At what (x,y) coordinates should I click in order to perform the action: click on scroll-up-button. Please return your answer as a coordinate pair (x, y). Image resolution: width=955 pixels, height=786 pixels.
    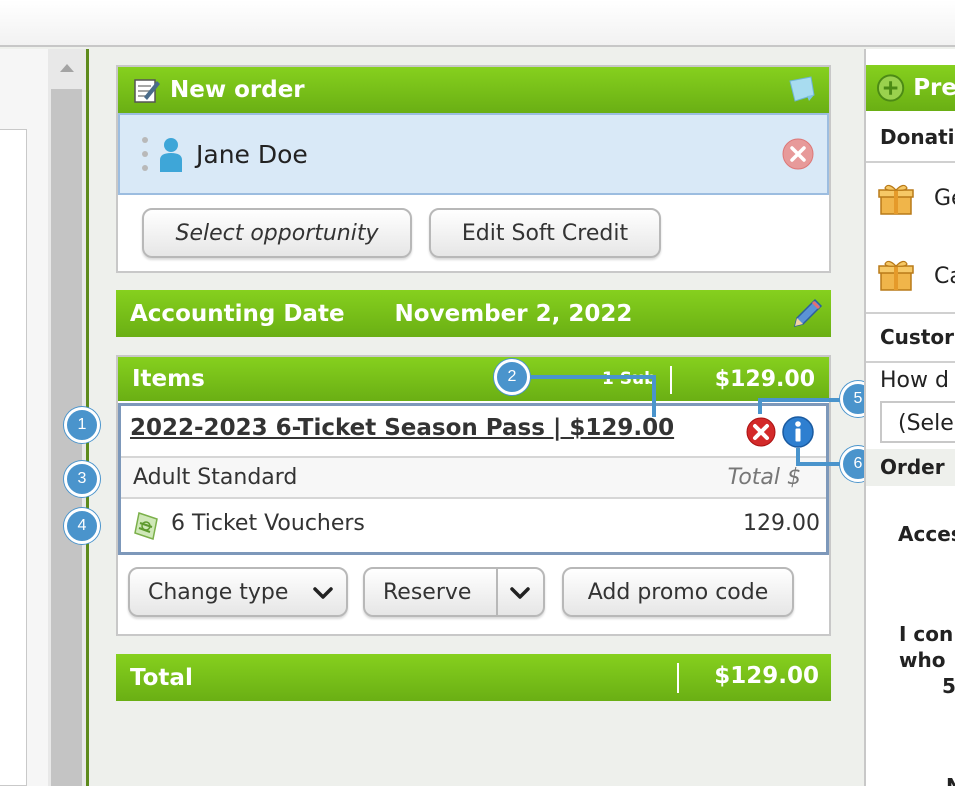
    Looking at the image, I should click on (67, 68).